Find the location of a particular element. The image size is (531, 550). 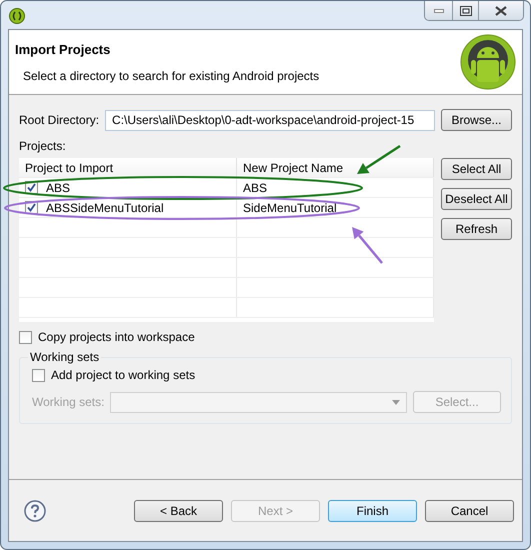

wizard-subtitle: Select a directory to search for existing Android projects is located at coordinates (171, 76).